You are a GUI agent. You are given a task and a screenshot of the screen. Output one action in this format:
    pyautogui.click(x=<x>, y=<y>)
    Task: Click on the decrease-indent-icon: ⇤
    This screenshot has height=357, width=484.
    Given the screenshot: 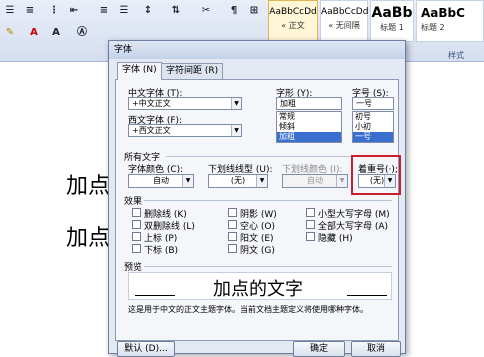 What is the action you would take?
    pyautogui.click(x=74, y=11)
    